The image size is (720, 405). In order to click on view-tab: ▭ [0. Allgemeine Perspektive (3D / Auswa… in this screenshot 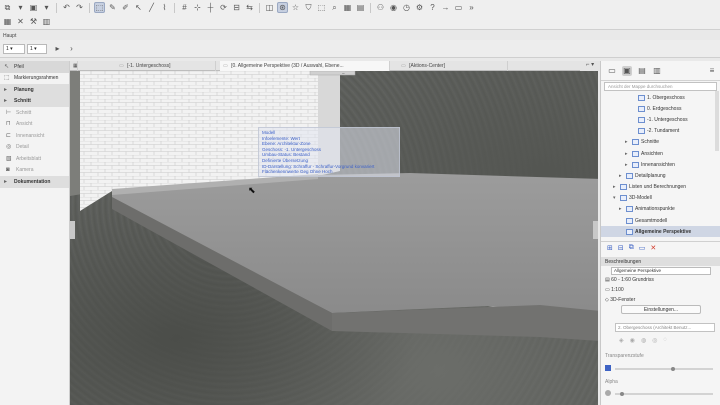, I will do `click(305, 66)`.